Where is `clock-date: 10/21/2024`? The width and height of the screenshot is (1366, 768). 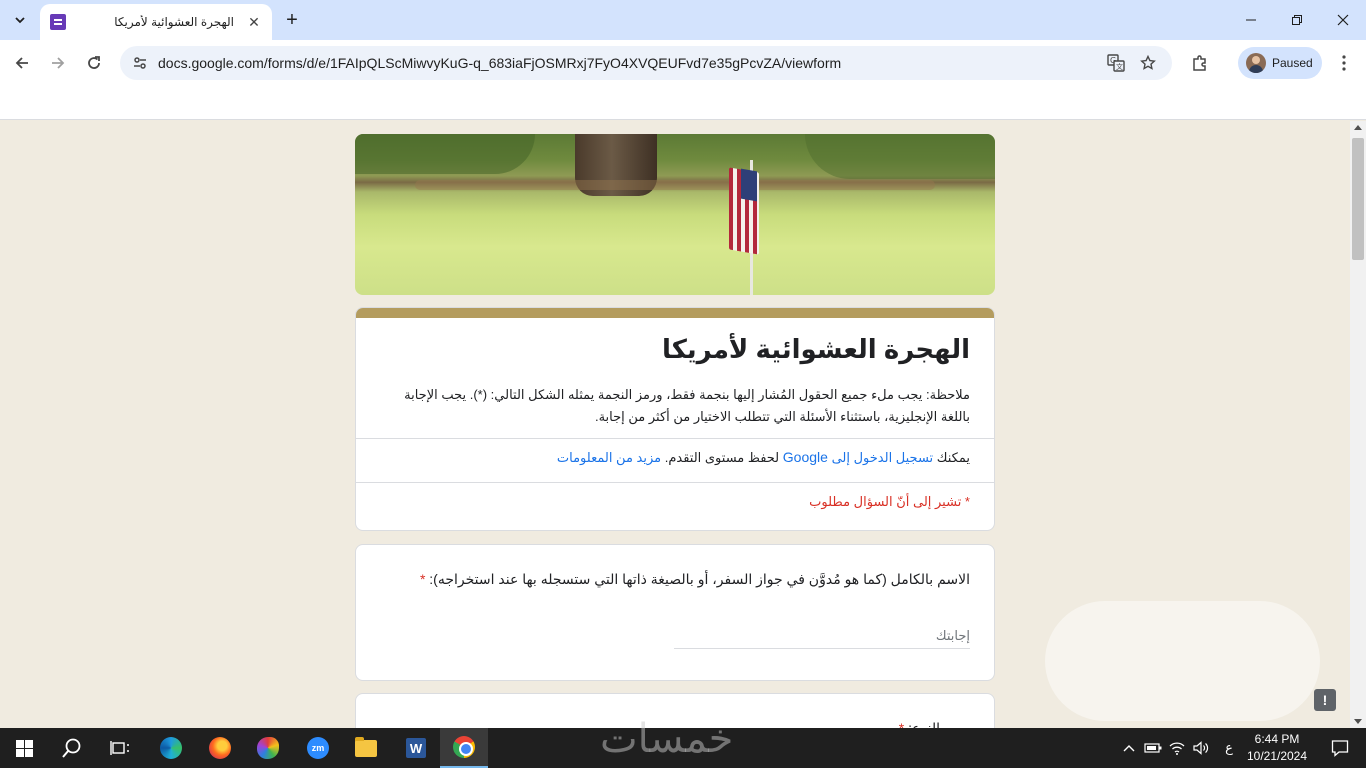
clock-date: 10/21/2024 is located at coordinates (1277, 756).